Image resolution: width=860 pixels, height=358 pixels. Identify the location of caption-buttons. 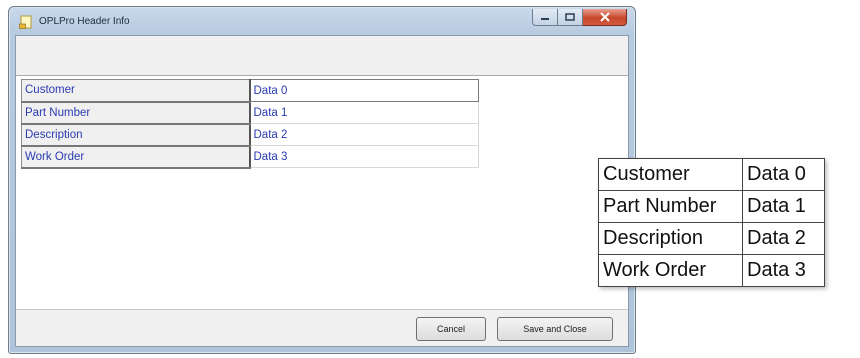
(579, 18).